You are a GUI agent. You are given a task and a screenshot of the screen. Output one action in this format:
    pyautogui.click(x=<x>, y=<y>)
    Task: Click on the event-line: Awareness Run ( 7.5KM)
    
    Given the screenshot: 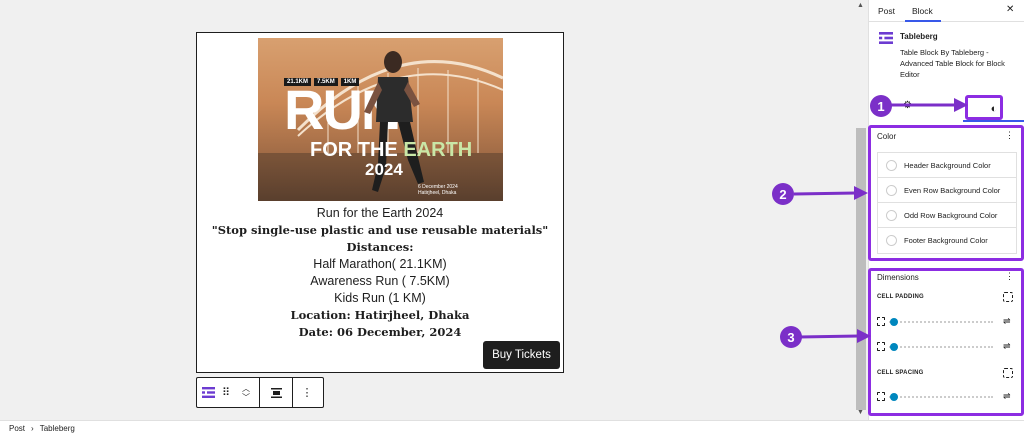 What is the action you would take?
    pyautogui.click(x=380, y=281)
    